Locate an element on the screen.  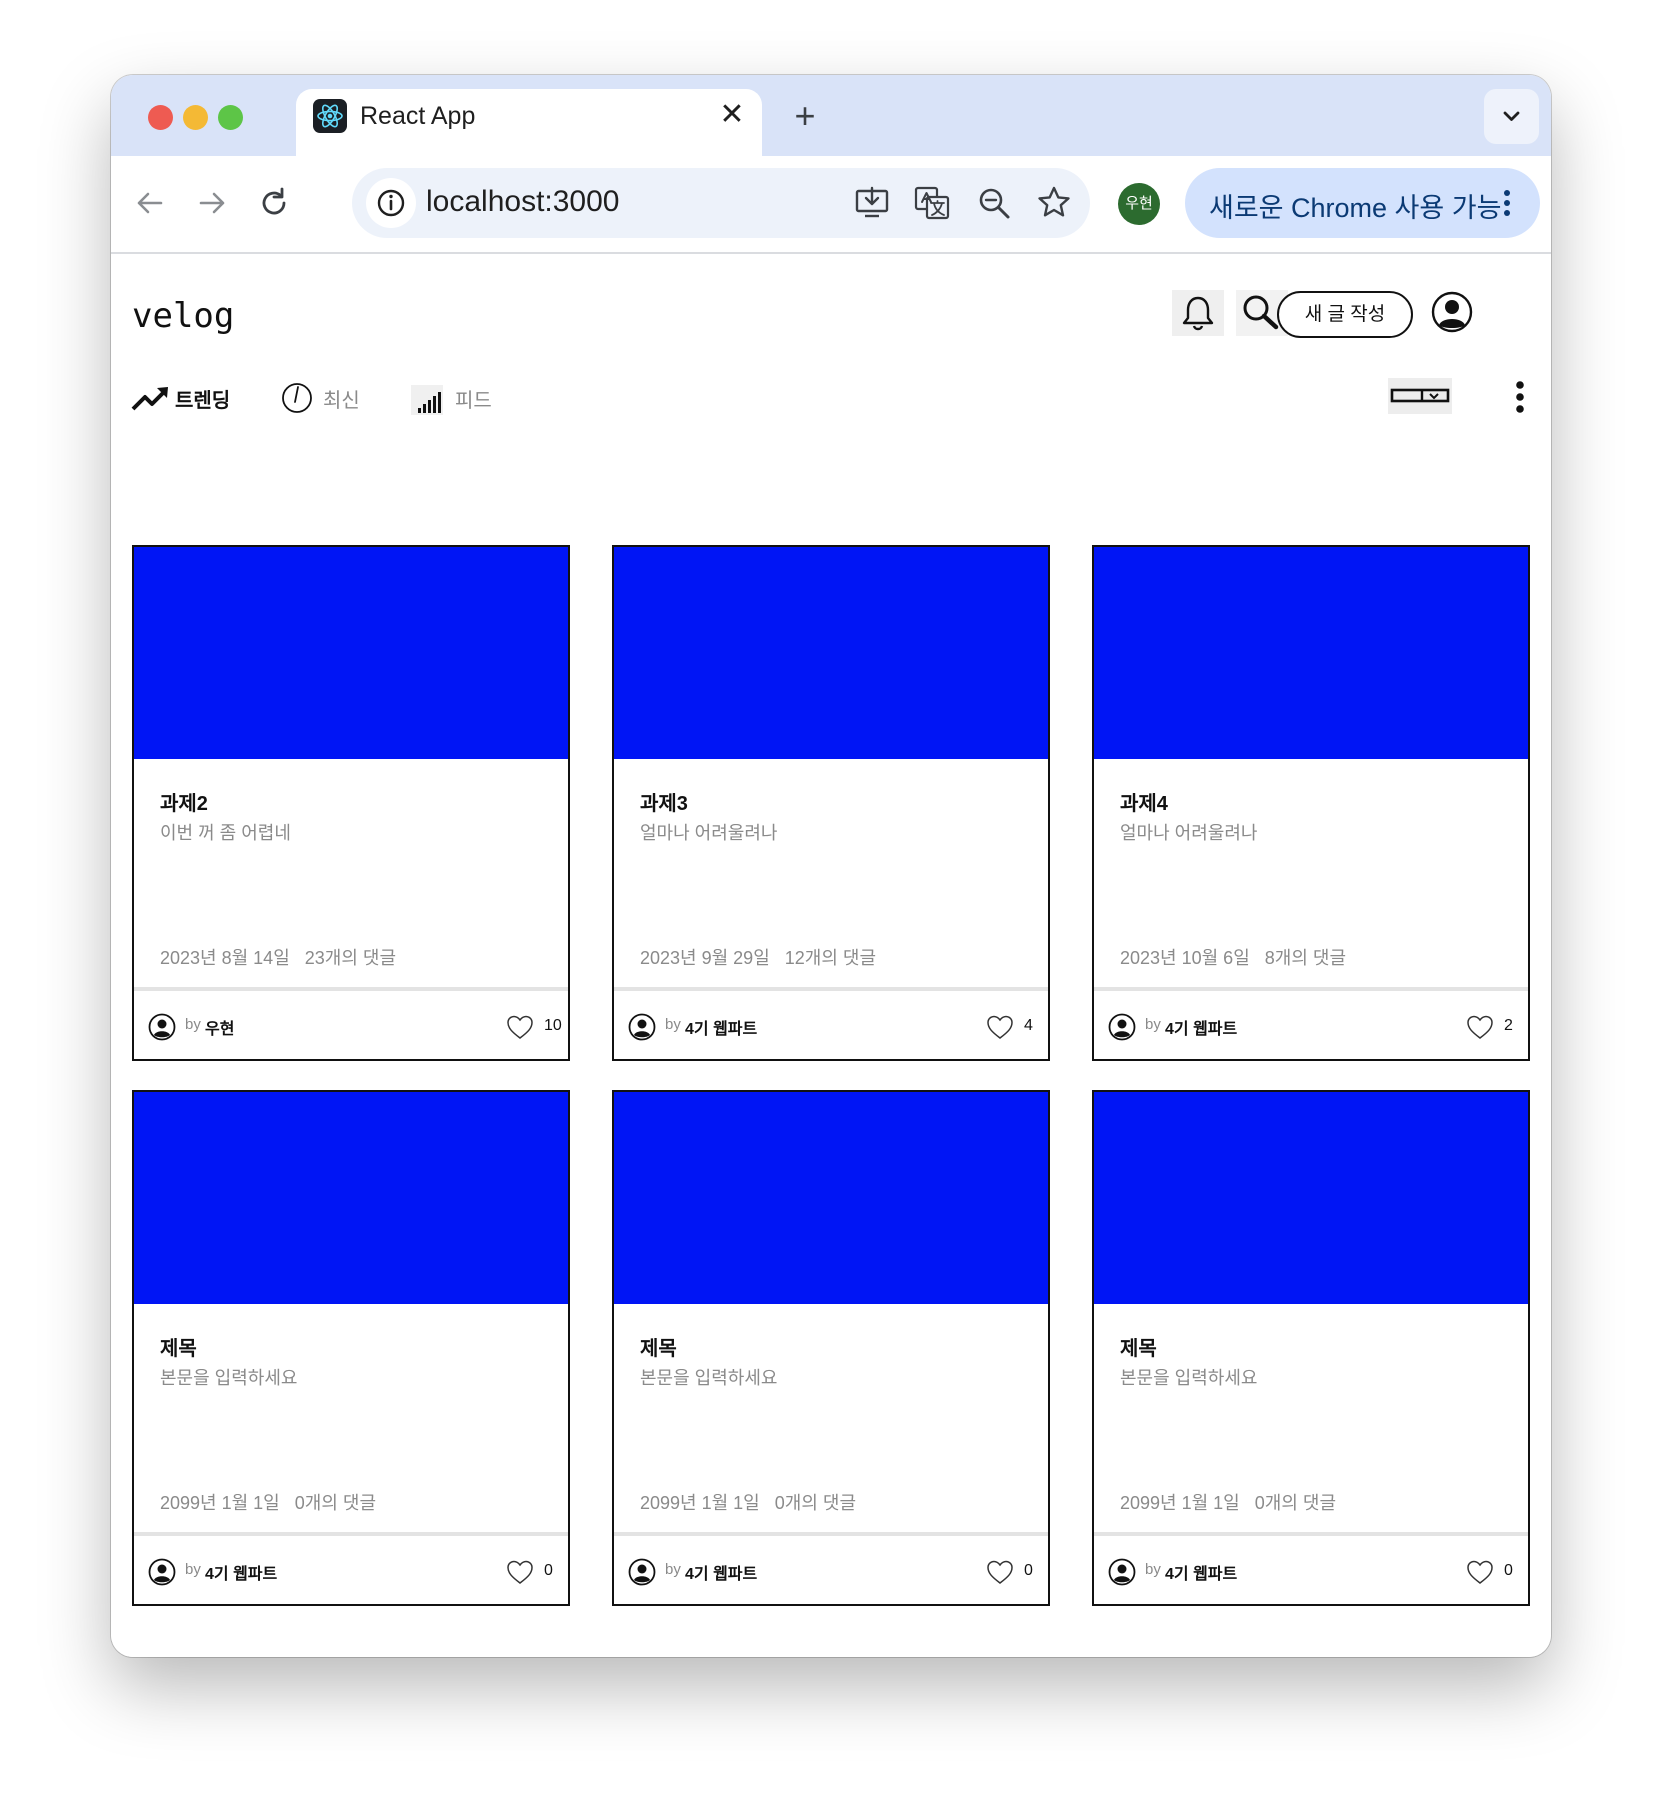
minimize-window-button is located at coordinates (195, 117).